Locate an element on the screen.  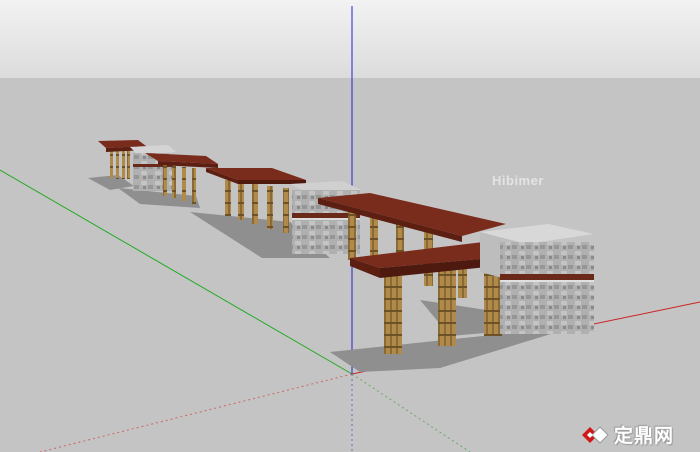
brand-watermark: 定鼎网 is located at coordinates (627, 434).